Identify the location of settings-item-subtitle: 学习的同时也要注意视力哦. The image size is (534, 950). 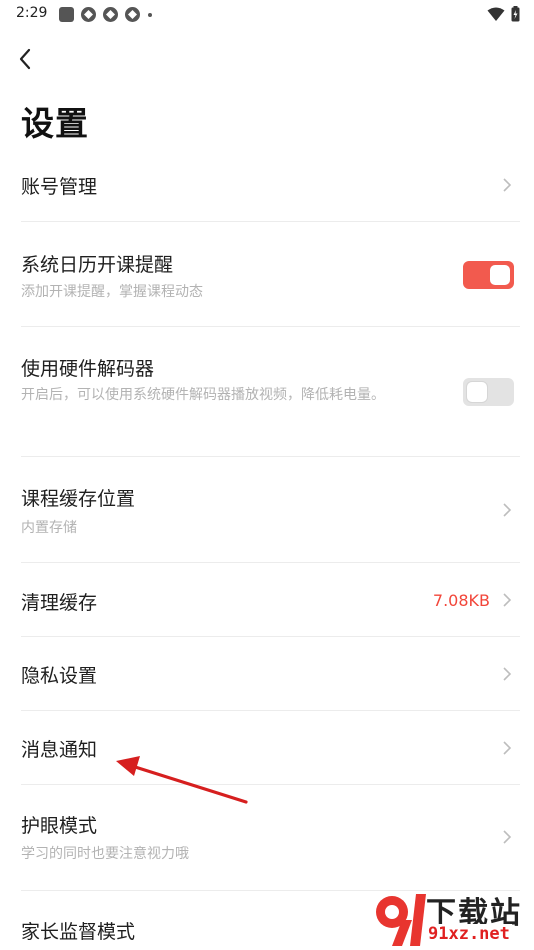
(105, 854).